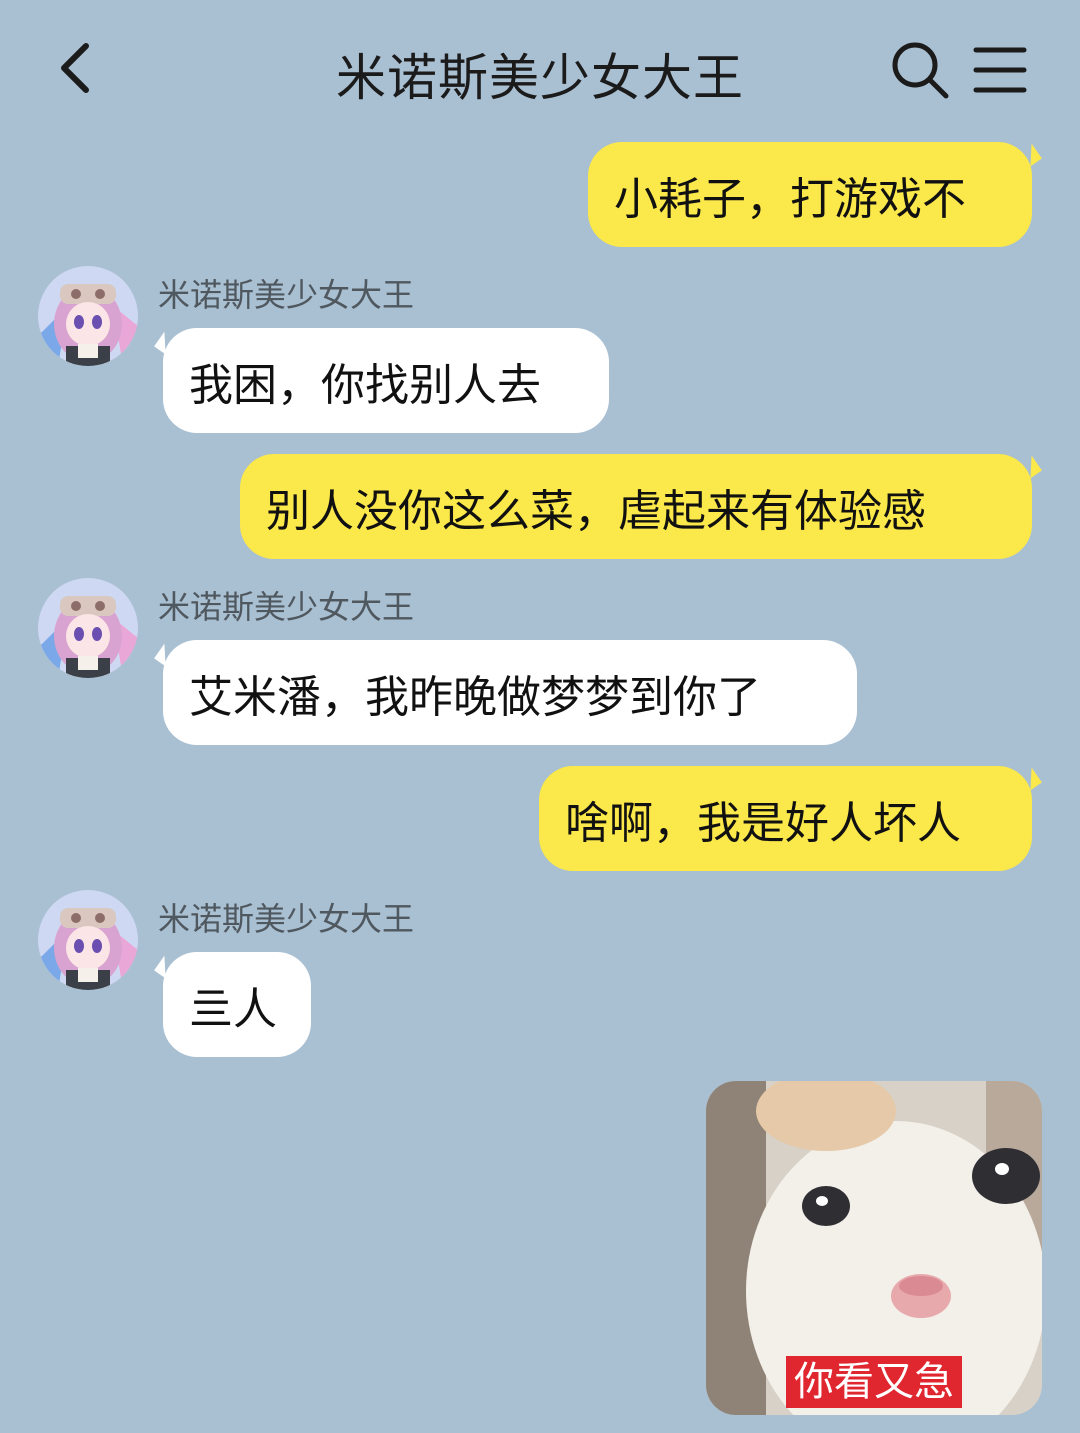 Image resolution: width=1080 pixels, height=1433 pixels. I want to click on sticker-message: 你看又急, so click(874, 1248).